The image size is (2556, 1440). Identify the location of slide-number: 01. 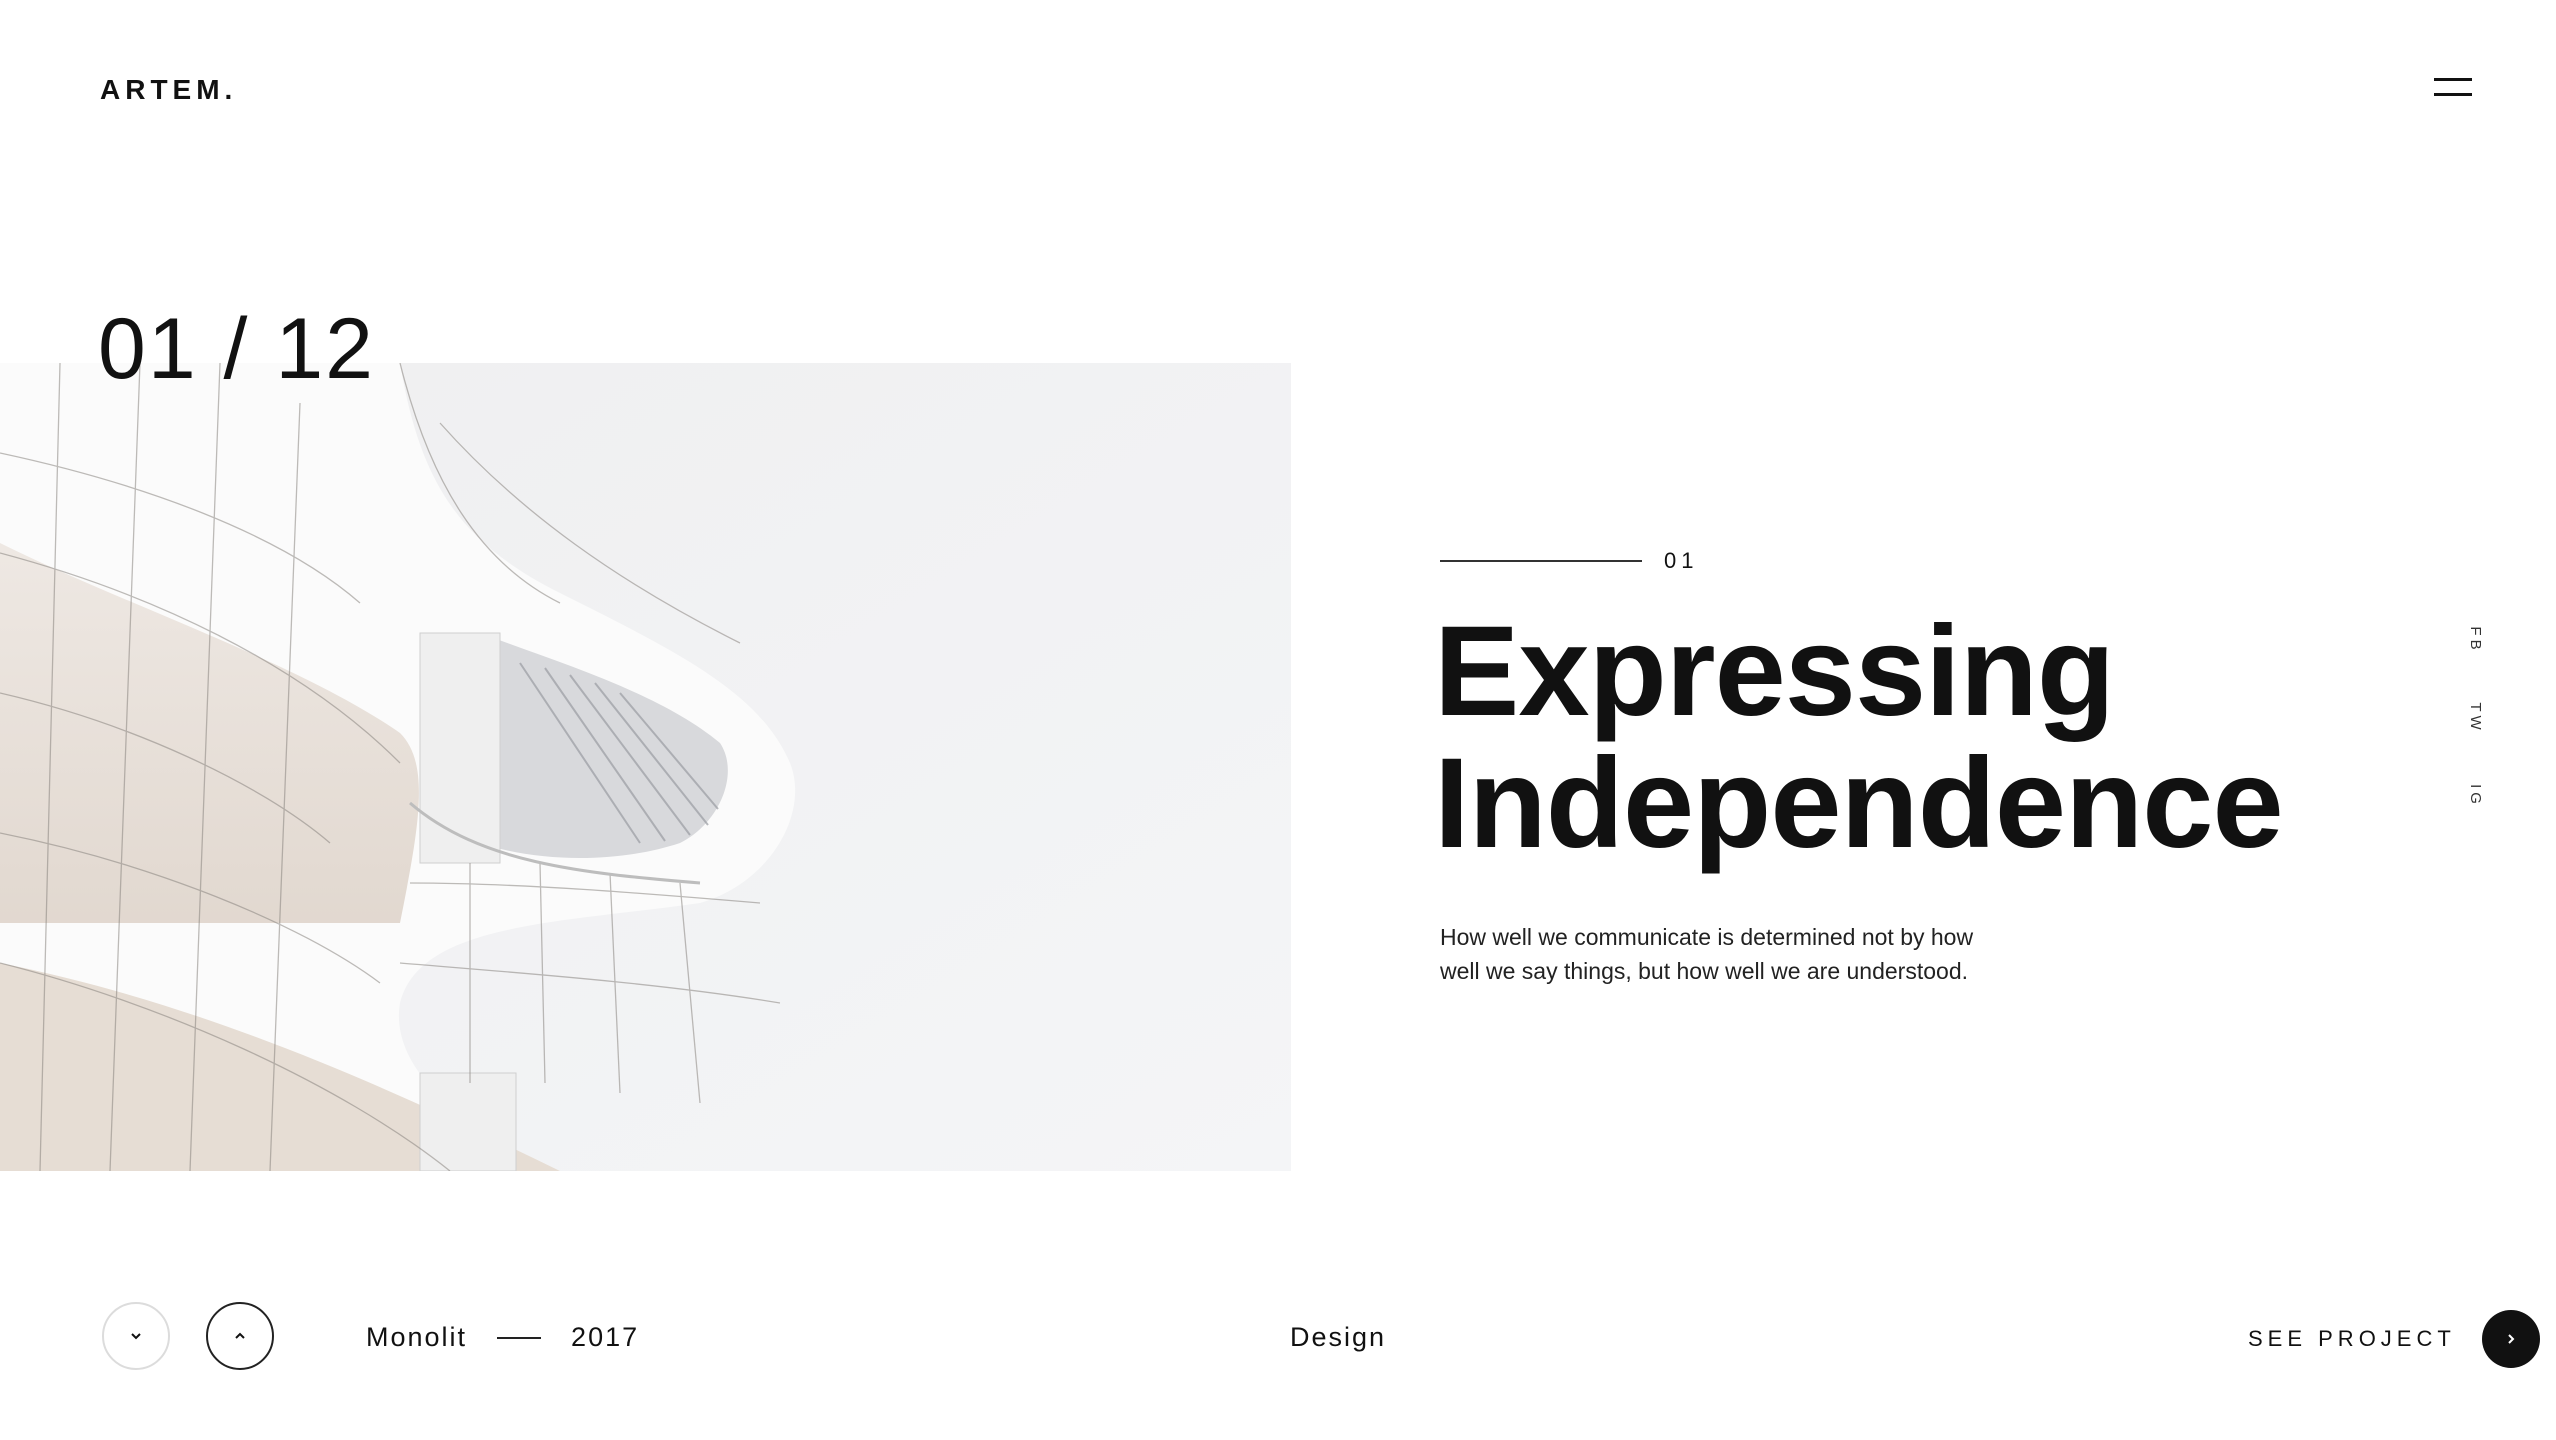
(1681, 560).